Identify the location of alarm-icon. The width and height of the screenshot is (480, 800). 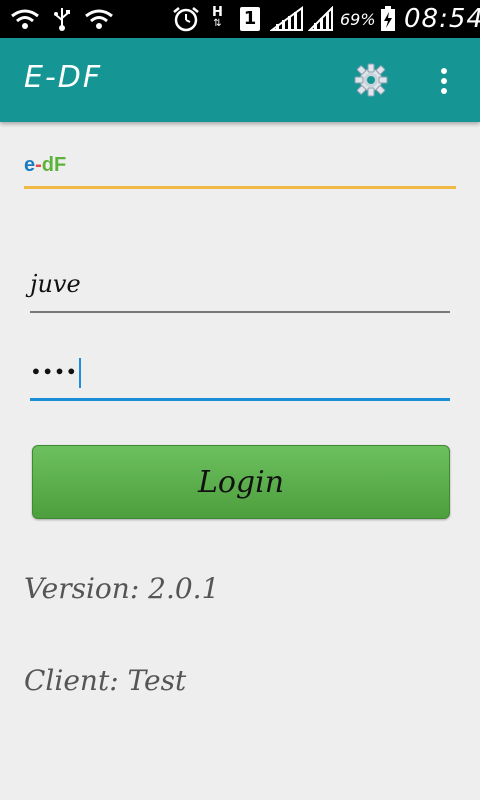
(186, 19).